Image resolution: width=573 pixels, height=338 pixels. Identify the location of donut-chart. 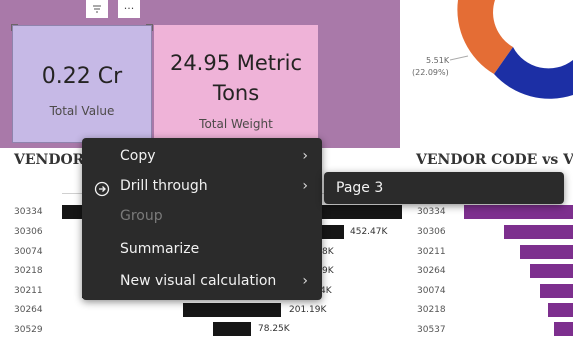
(491, 55).